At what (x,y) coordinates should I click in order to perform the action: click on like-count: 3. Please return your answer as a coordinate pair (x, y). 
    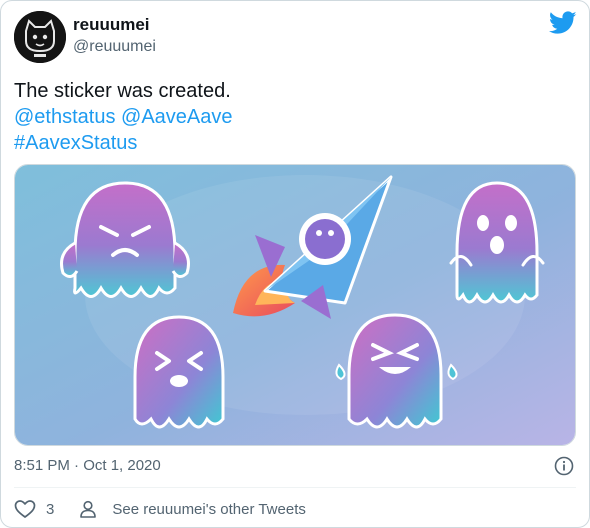
    Looking at the image, I should click on (50, 509).